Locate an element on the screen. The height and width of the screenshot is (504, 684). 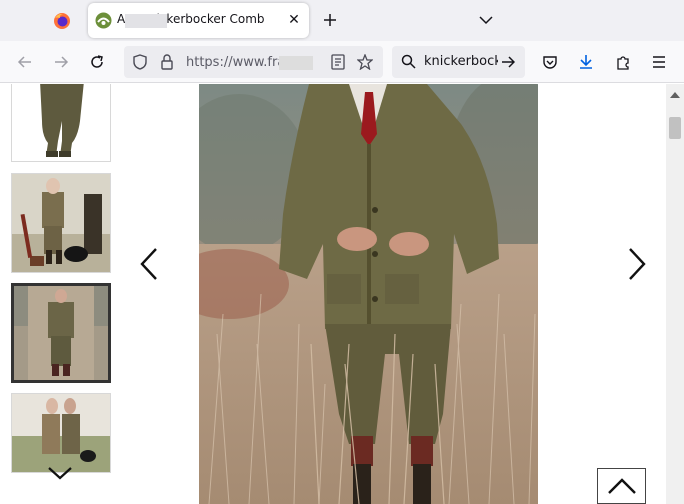
shield-icon is located at coordinates (140, 62).